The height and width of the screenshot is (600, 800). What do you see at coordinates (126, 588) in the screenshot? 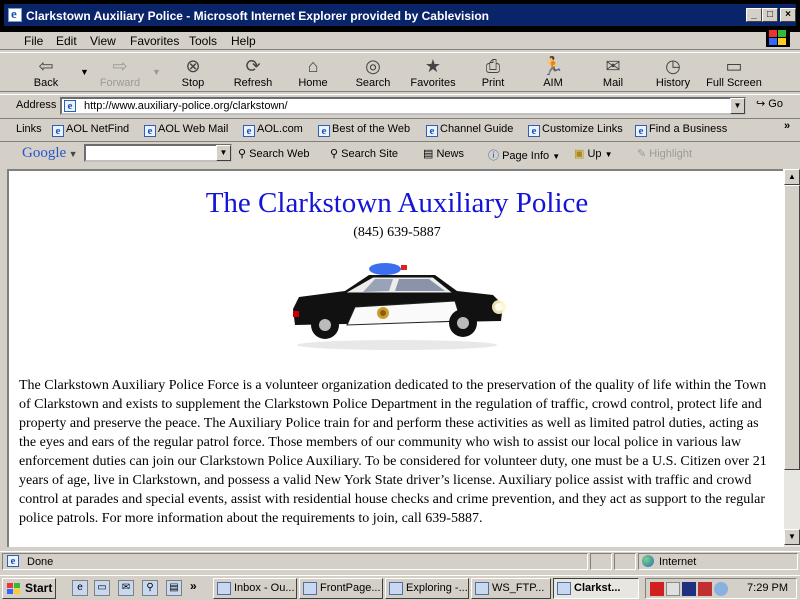
I see `quick-launch-outlook-icon: ✉` at bounding box center [126, 588].